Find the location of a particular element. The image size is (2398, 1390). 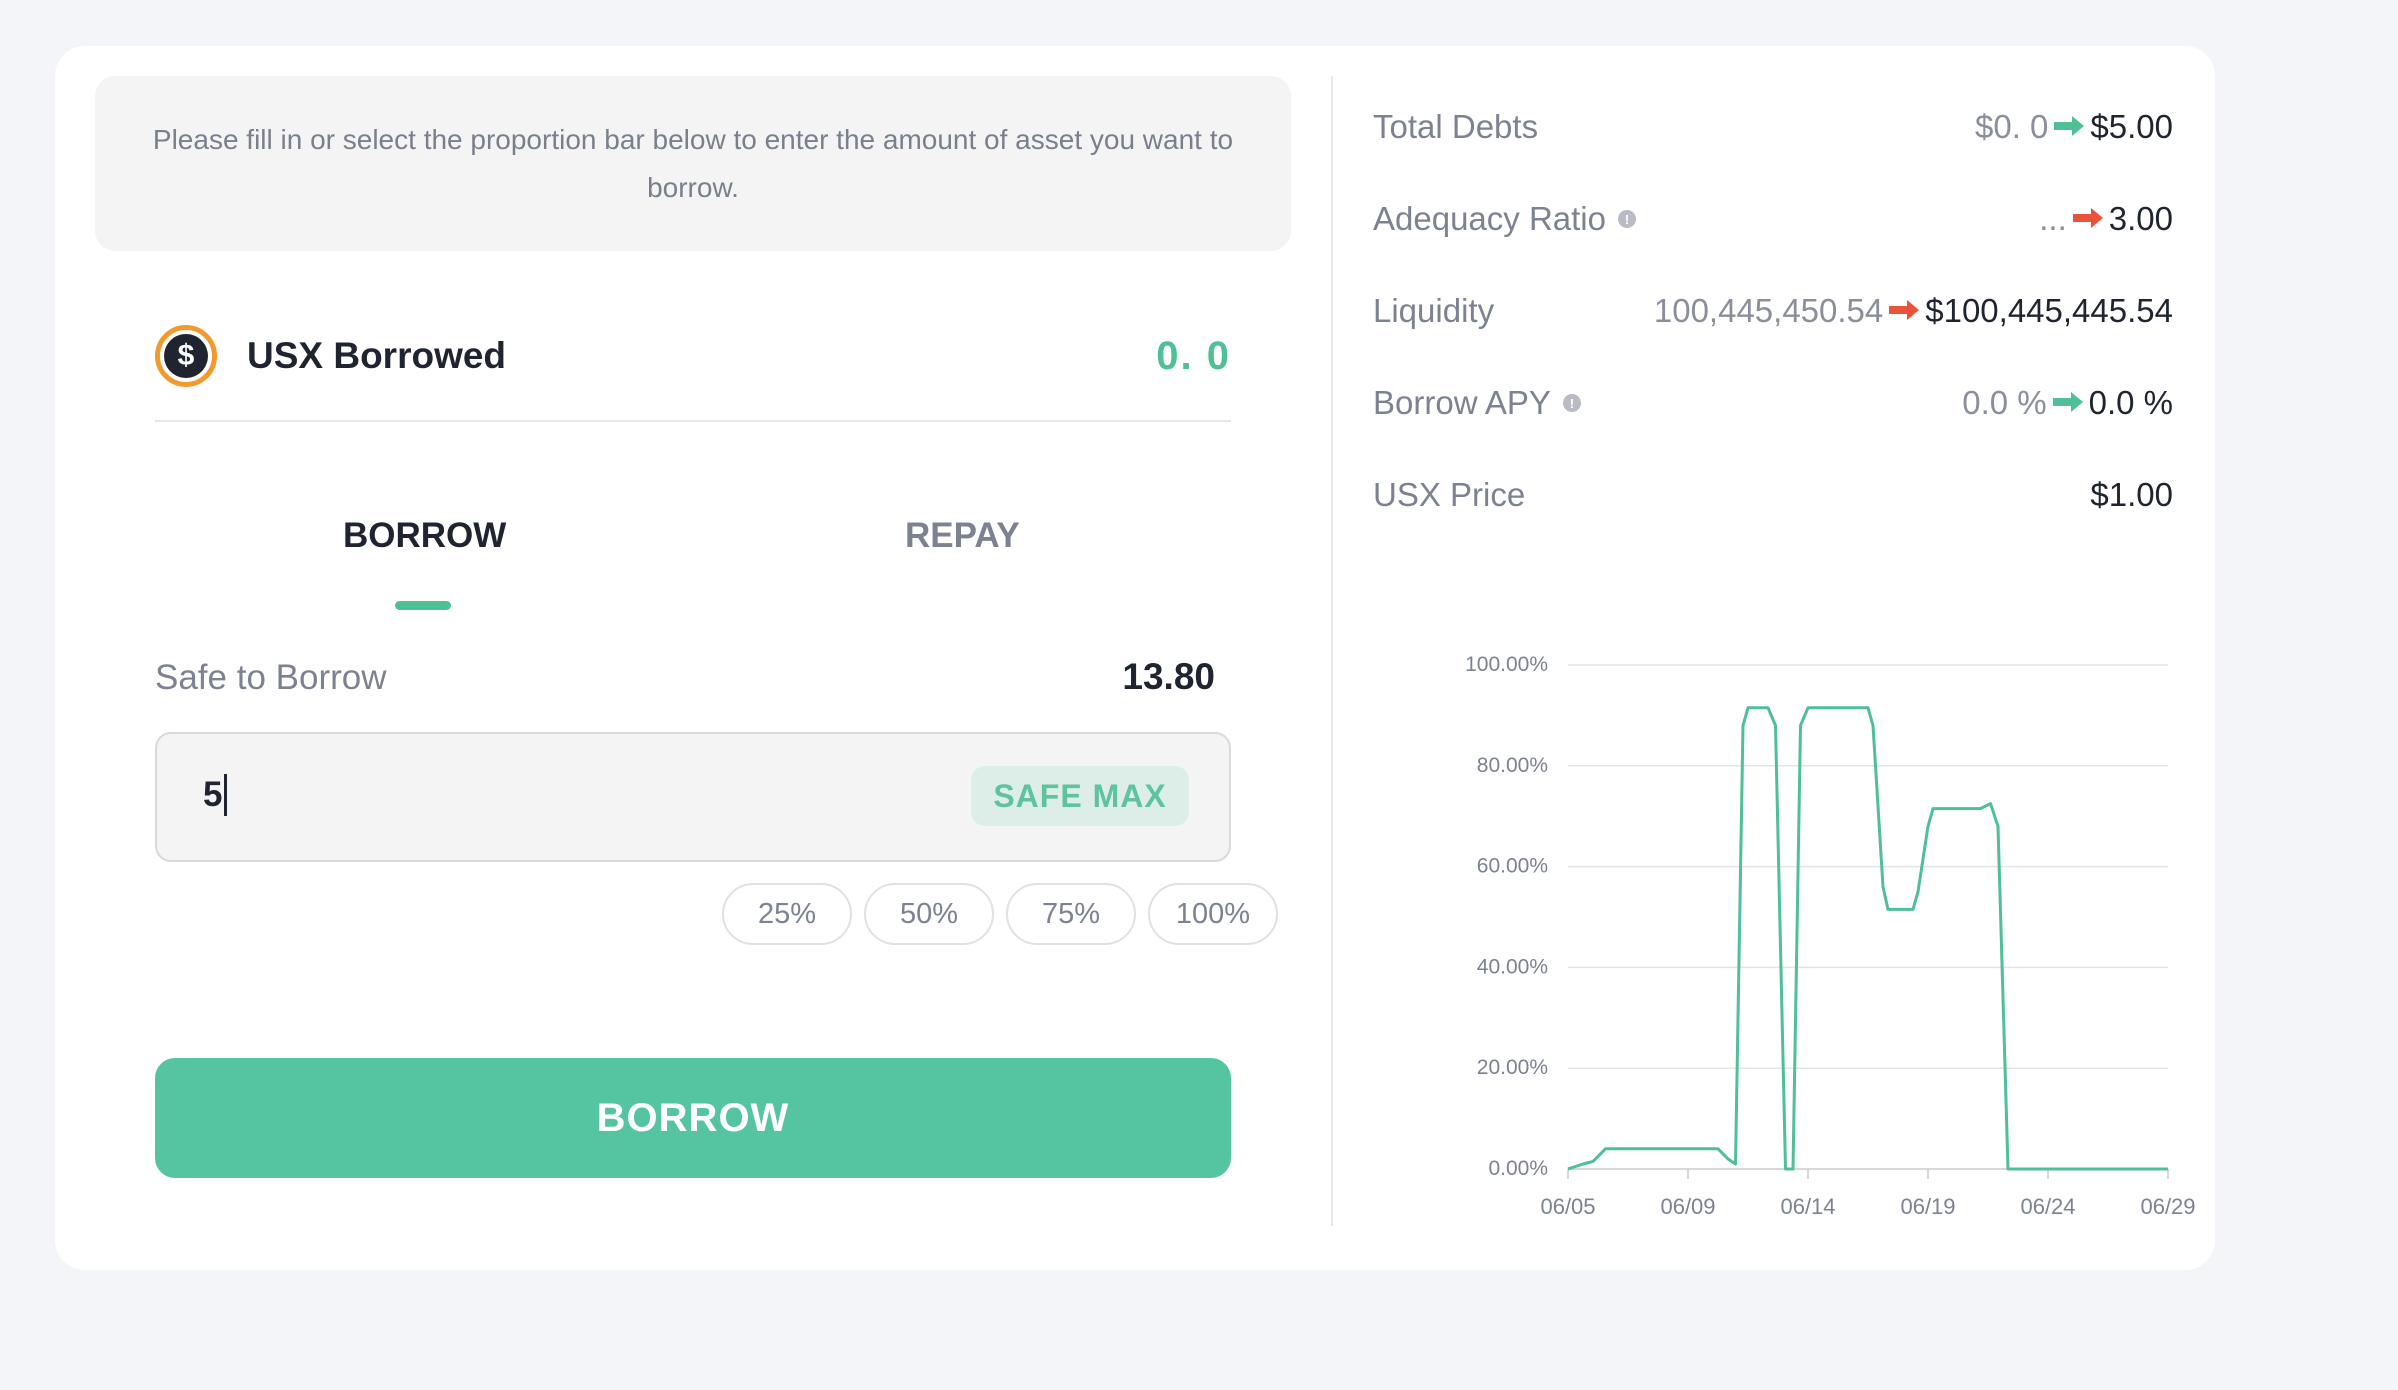

safe-max-button: SAFE MAX is located at coordinates (1080, 796).